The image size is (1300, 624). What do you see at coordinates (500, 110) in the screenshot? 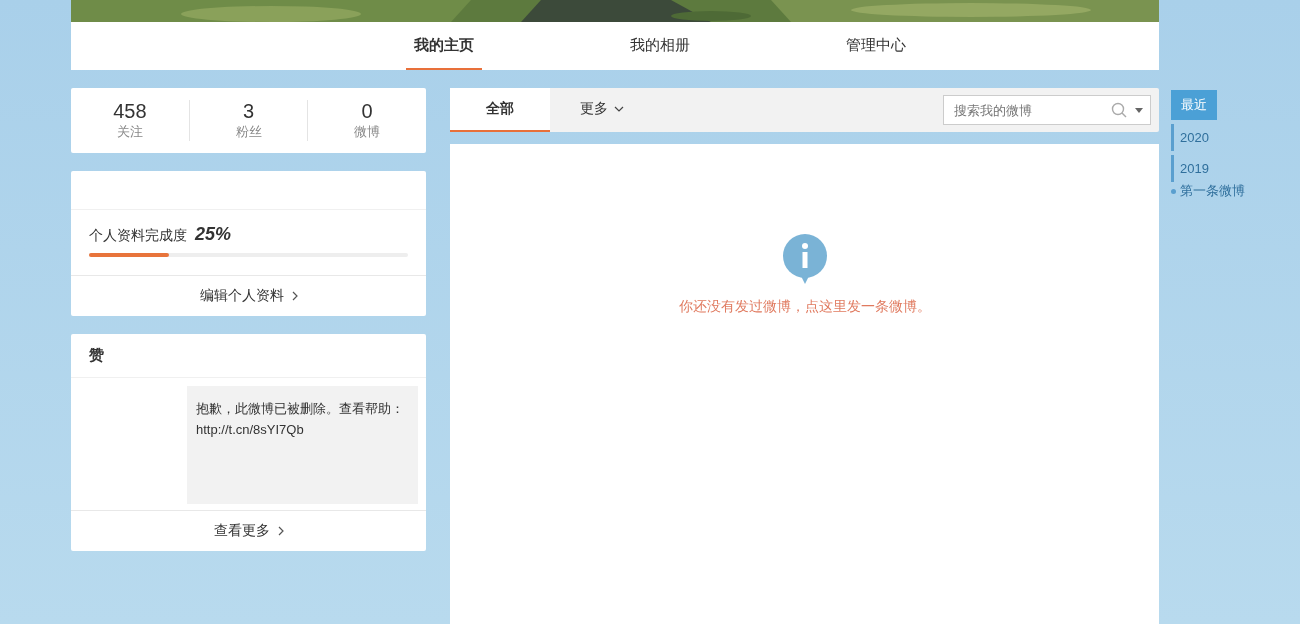
I see `feed-tab: 全部` at bounding box center [500, 110].